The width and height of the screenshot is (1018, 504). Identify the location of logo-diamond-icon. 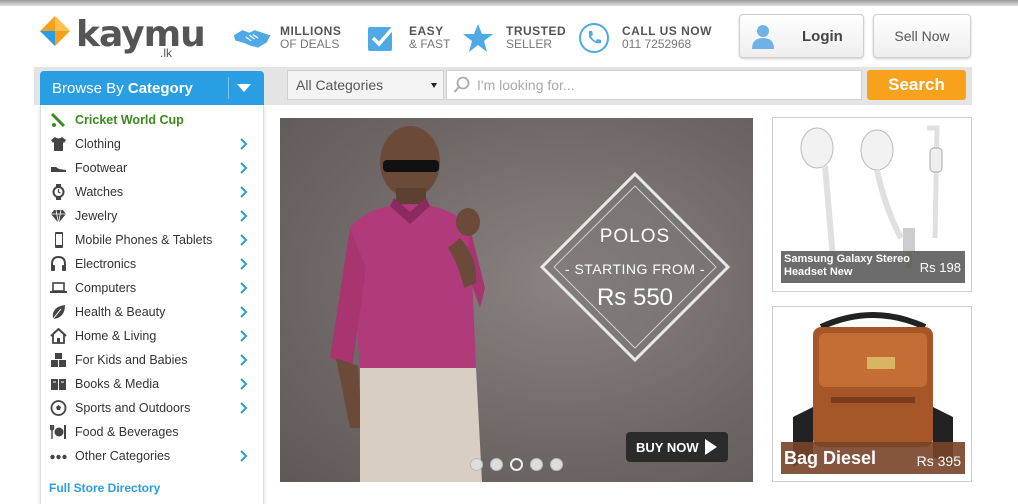
(55, 31).